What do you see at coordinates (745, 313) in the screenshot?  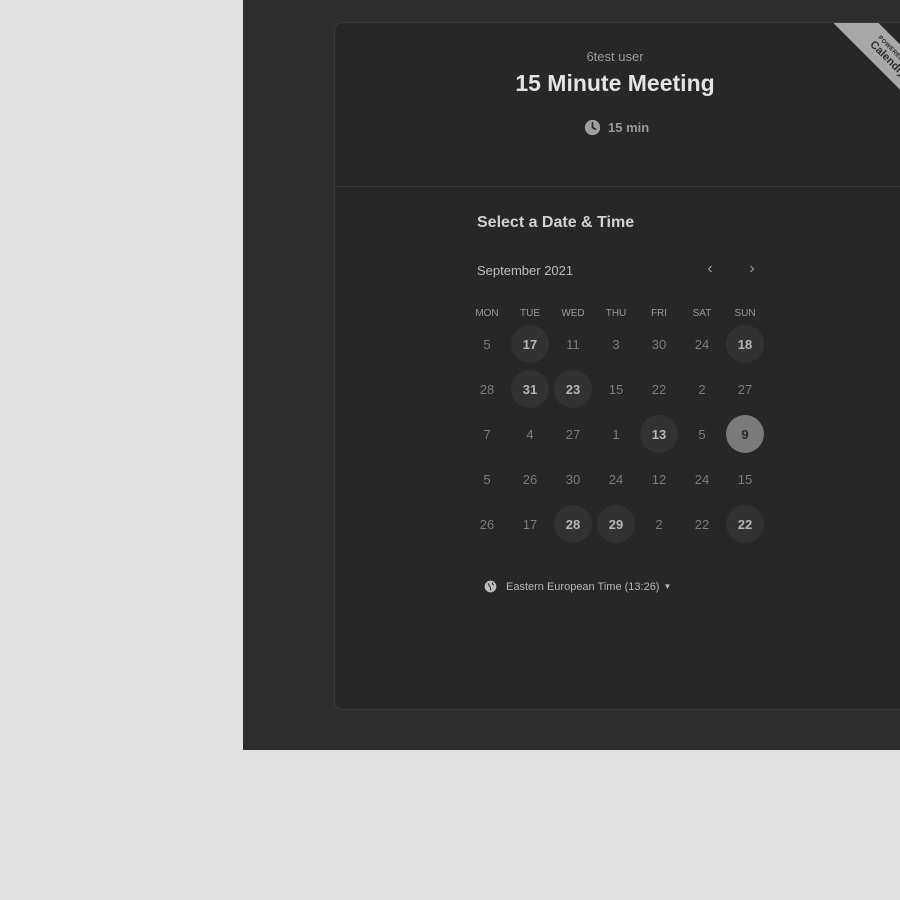 I see `weekday-label: SUN` at bounding box center [745, 313].